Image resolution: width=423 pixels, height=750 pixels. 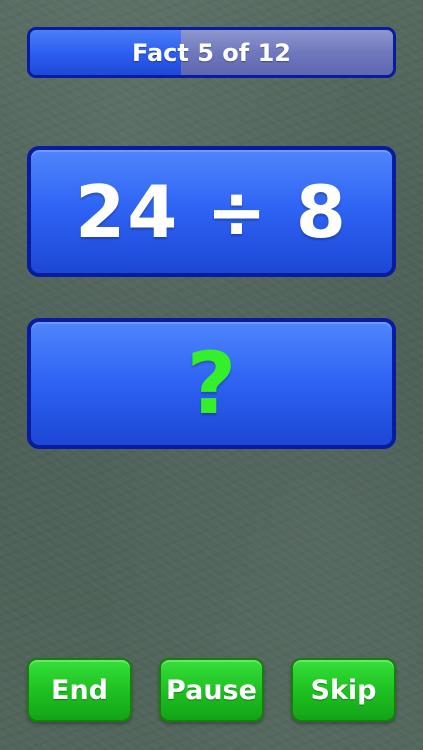 I want to click on pause-button: Pause, so click(x=211, y=690).